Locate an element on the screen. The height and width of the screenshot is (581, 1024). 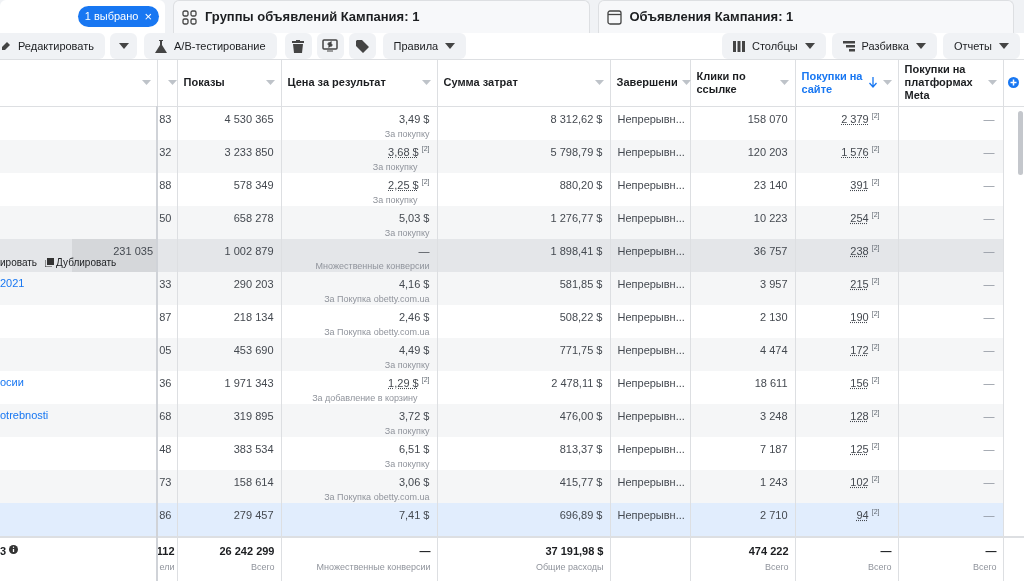
table-cell-text: 453 690 is located at coordinates (253, 350).